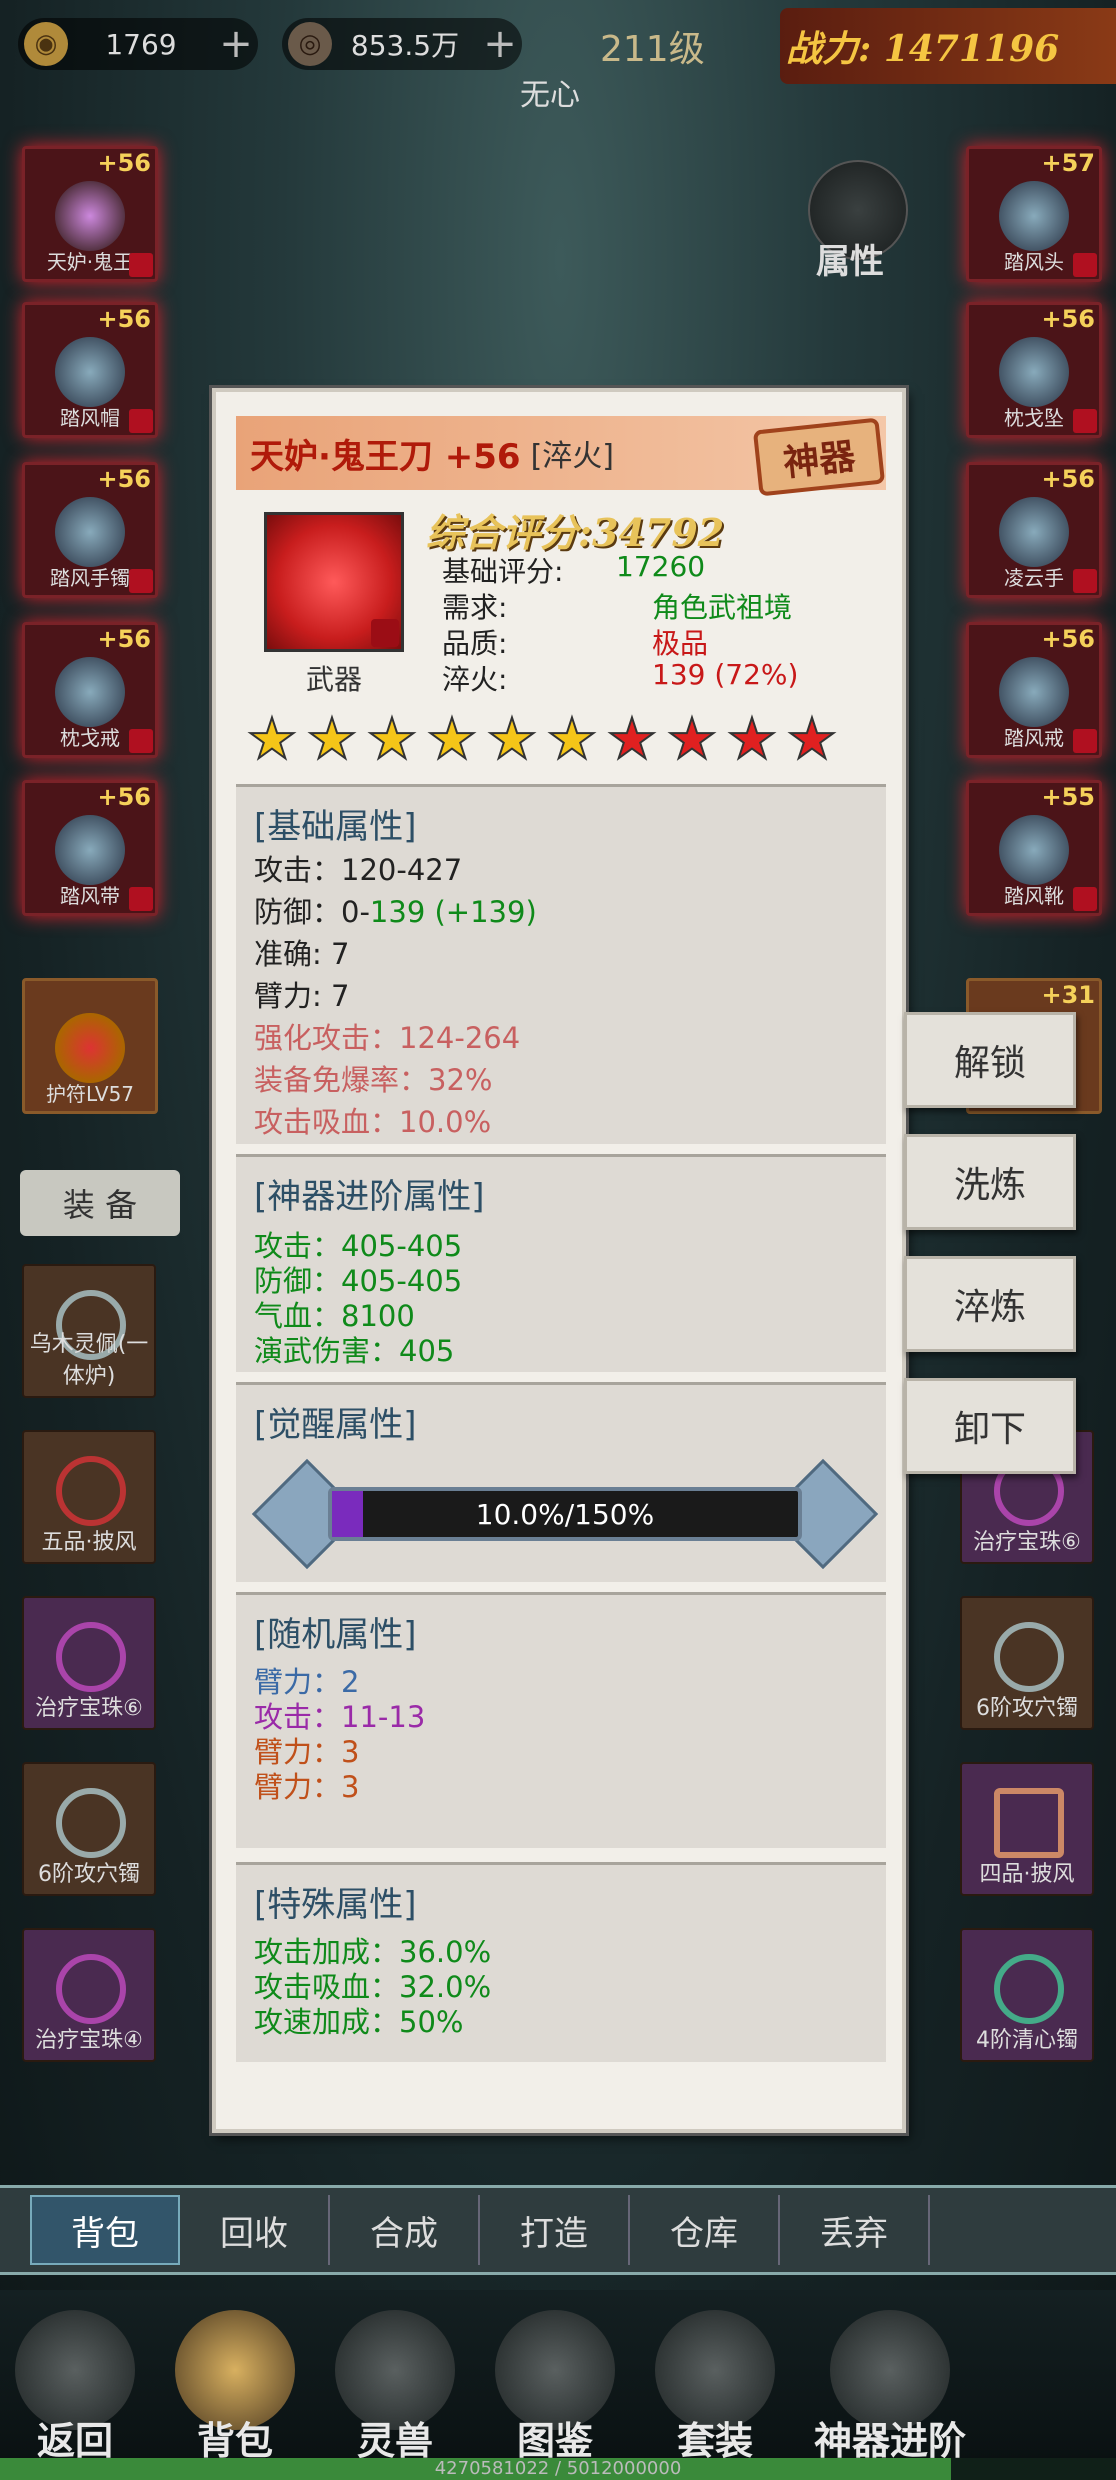  I want to click on bag-item: 治疗宝珠④, so click(89, 1995).